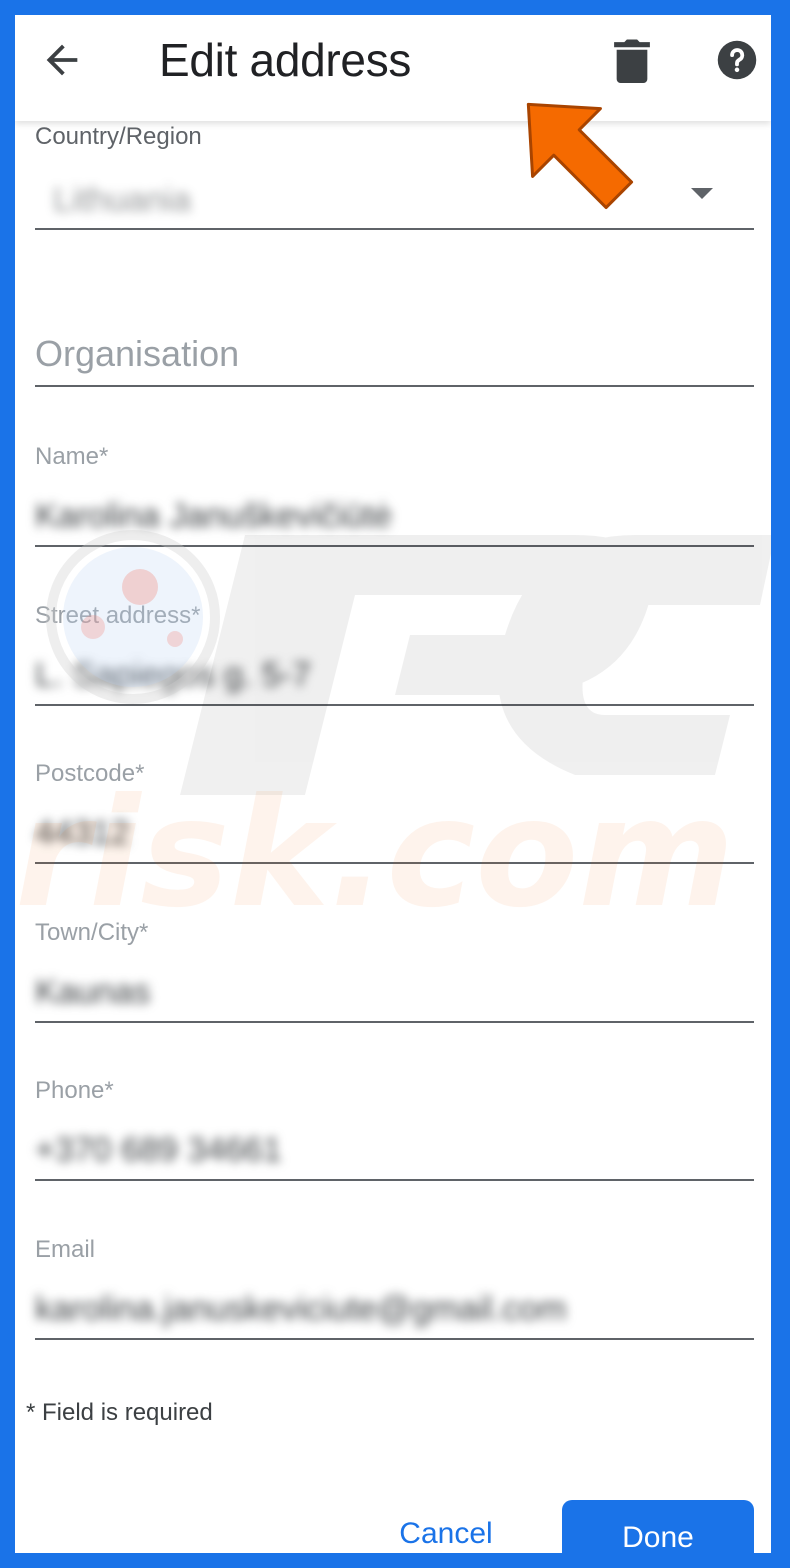 The height and width of the screenshot is (1568, 790). I want to click on country-label: Country/Region, so click(118, 136).